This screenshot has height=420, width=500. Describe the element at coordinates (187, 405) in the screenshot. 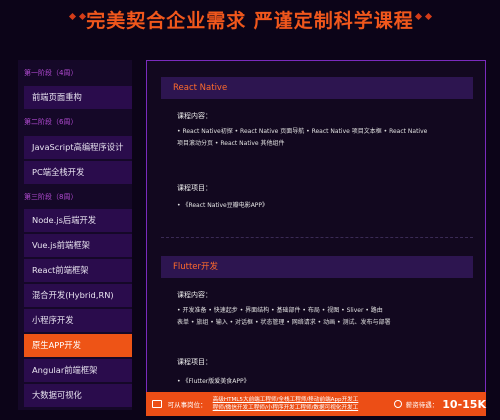

I see `positions-label: 可从事岗位：` at that location.